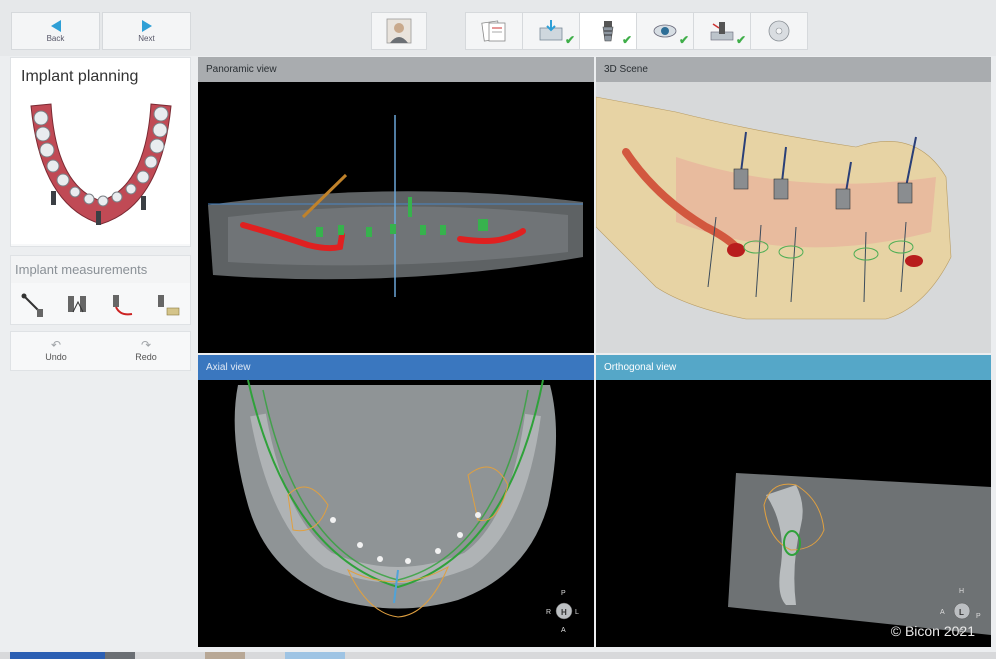 The width and height of the screenshot is (996, 659). Describe the element at coordinates (962, 591) in the screenshot. I see `ortho-orient-top: H` at that location.